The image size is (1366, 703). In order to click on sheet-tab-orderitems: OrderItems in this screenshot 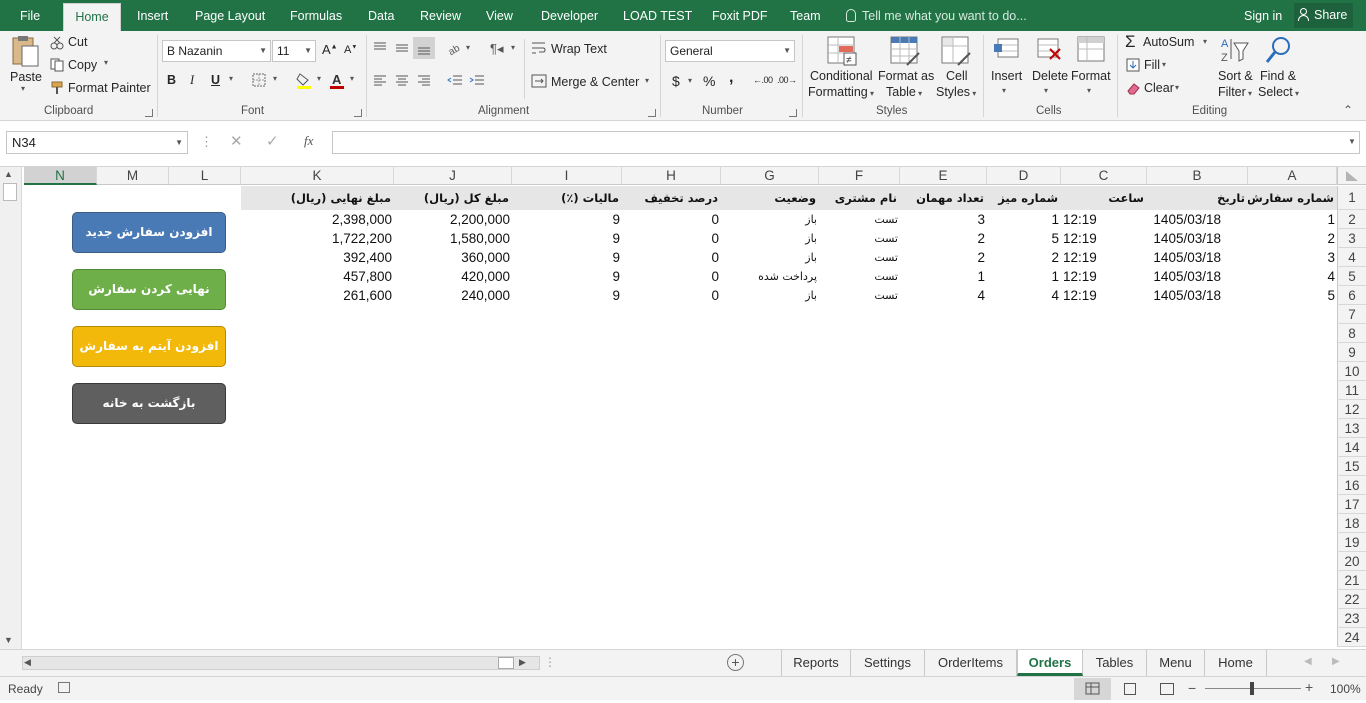, I will do `click(971, 663)`.